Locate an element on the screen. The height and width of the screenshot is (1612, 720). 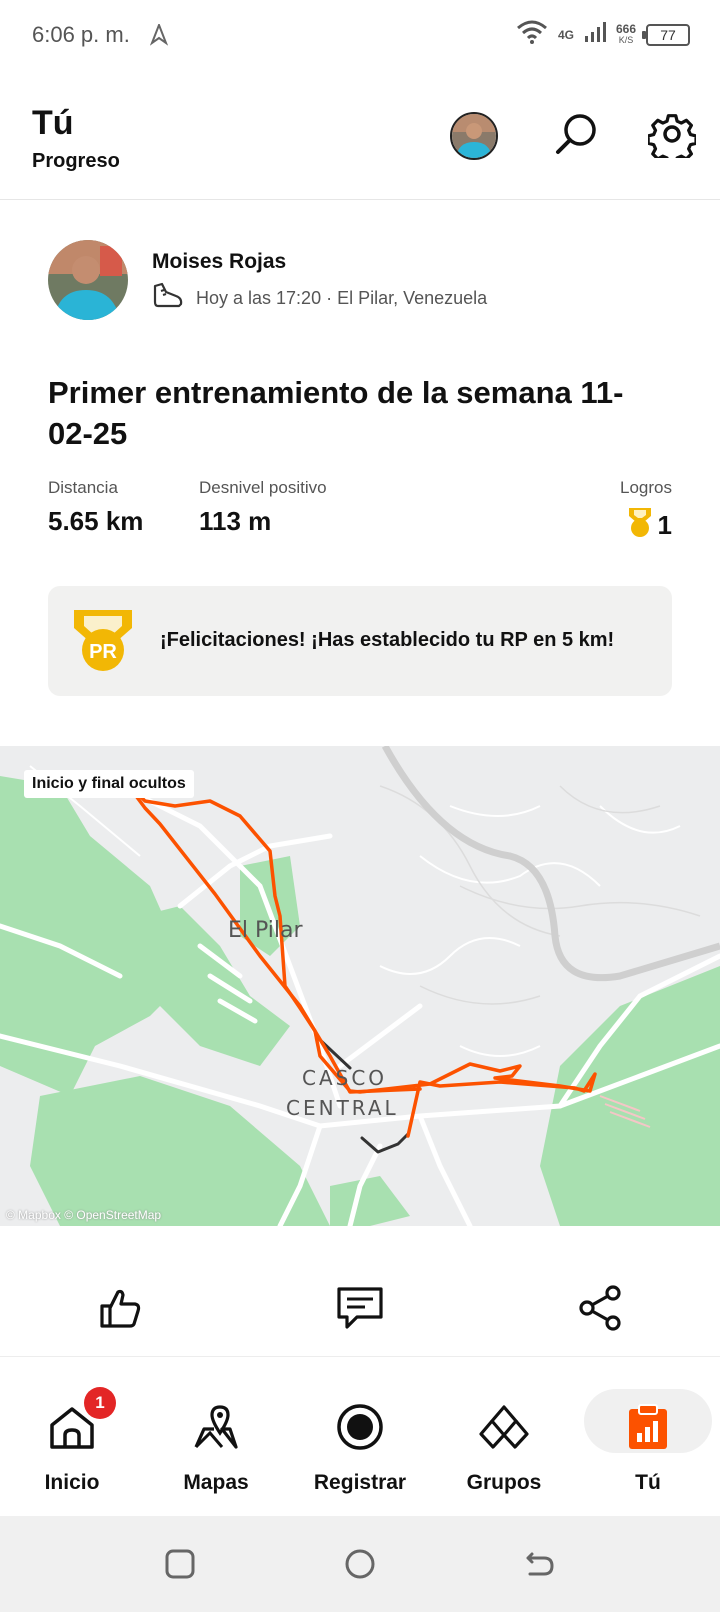
settings-button is located at coordinates (672, 137).